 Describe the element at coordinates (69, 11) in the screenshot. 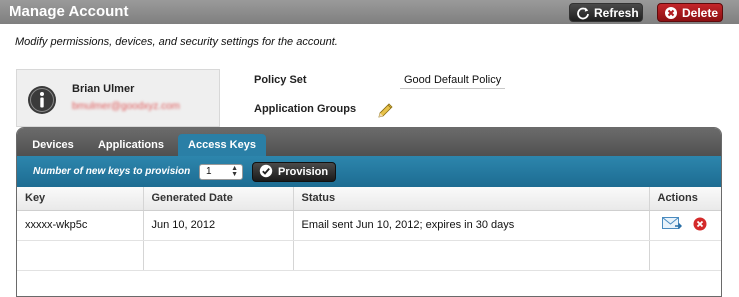

I see `page-title: Manage Account` at that location.